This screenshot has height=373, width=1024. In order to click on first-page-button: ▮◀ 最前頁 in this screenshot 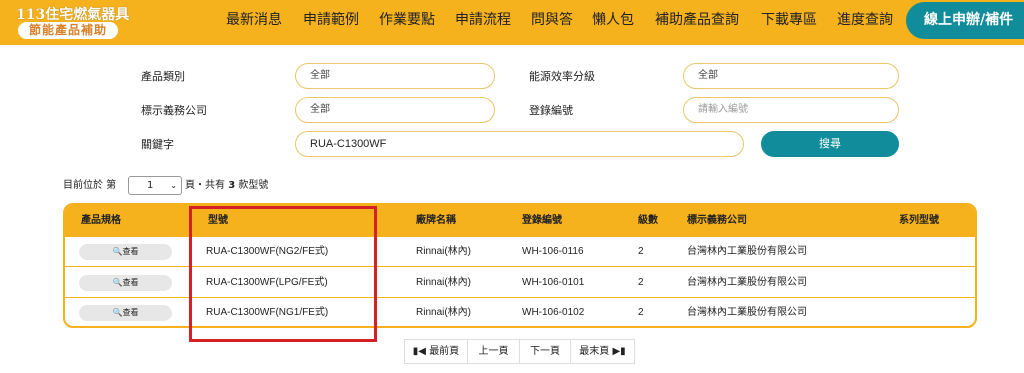, I will do `click(436, 351)`.